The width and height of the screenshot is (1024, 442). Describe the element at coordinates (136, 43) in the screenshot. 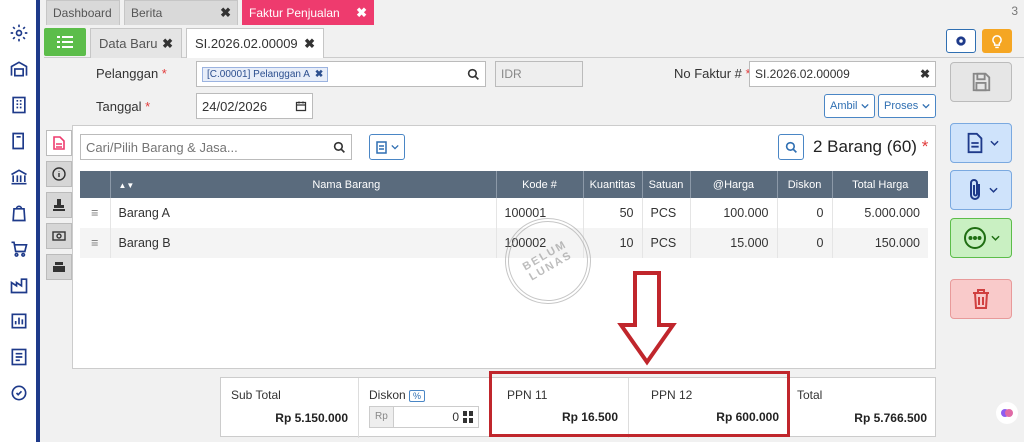

I see `tab-data-baru: Data Baru ✖` at that location.